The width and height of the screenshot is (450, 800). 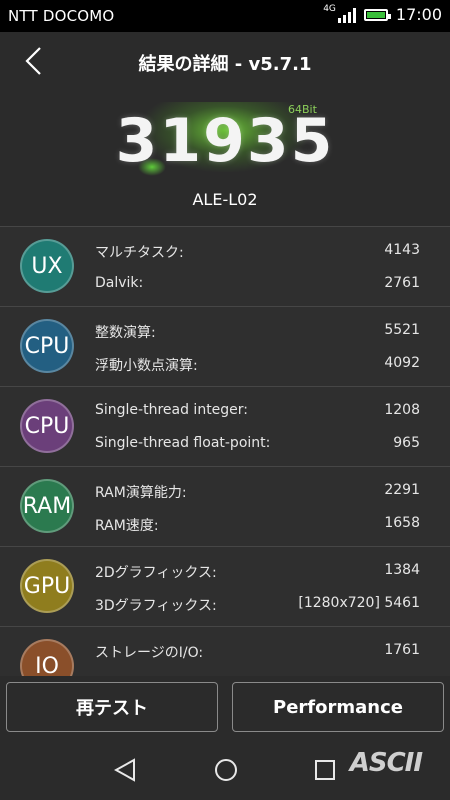 I want to click on result-row: 浮動小数点演算: 4092, so click(x=257, y=365).